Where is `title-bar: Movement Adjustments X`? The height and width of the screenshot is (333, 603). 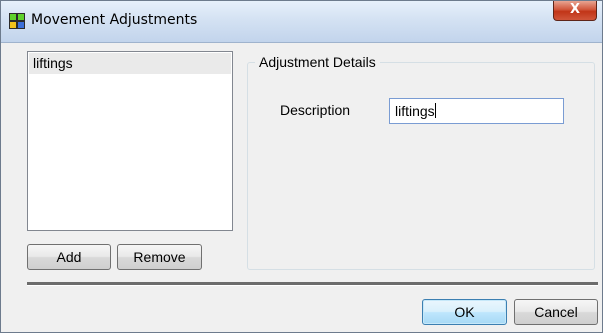 title-bar: Movement Adjustments X is located at coordinates (301, 22).